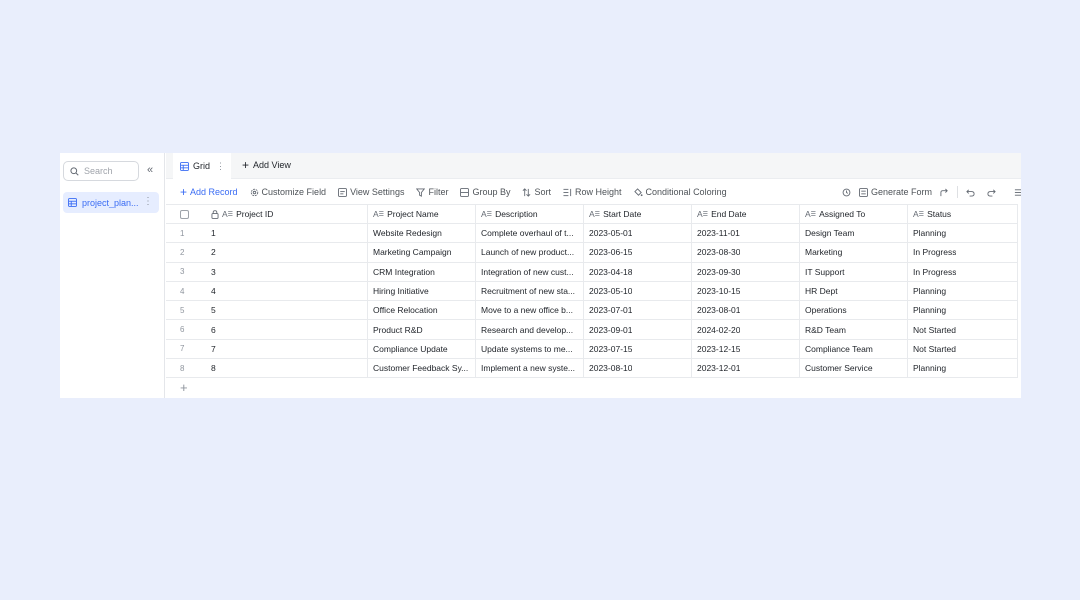 The width and height of the screenshot is (1080, 600). I want to click on column-header-project-id: A ☰ Project ID, so click(287, 214).